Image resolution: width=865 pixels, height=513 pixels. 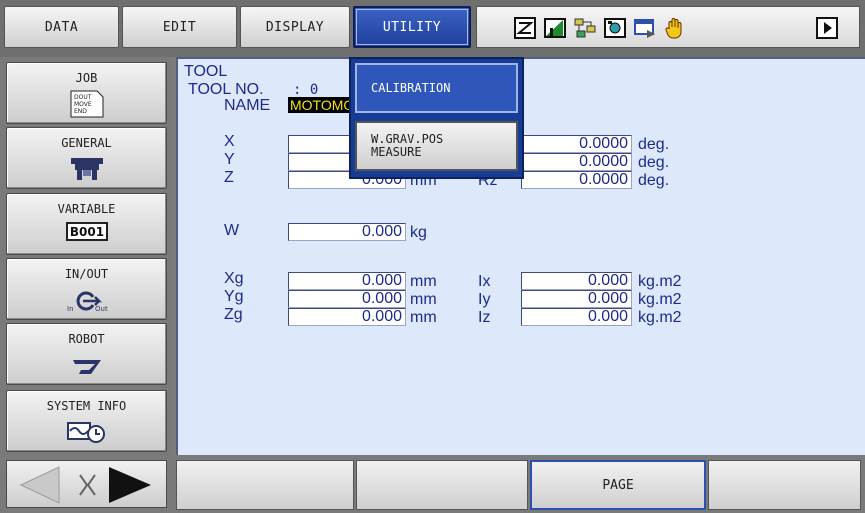 I want to click on menu-in-out-label: IN/OUT, so click(x=86, y=274).